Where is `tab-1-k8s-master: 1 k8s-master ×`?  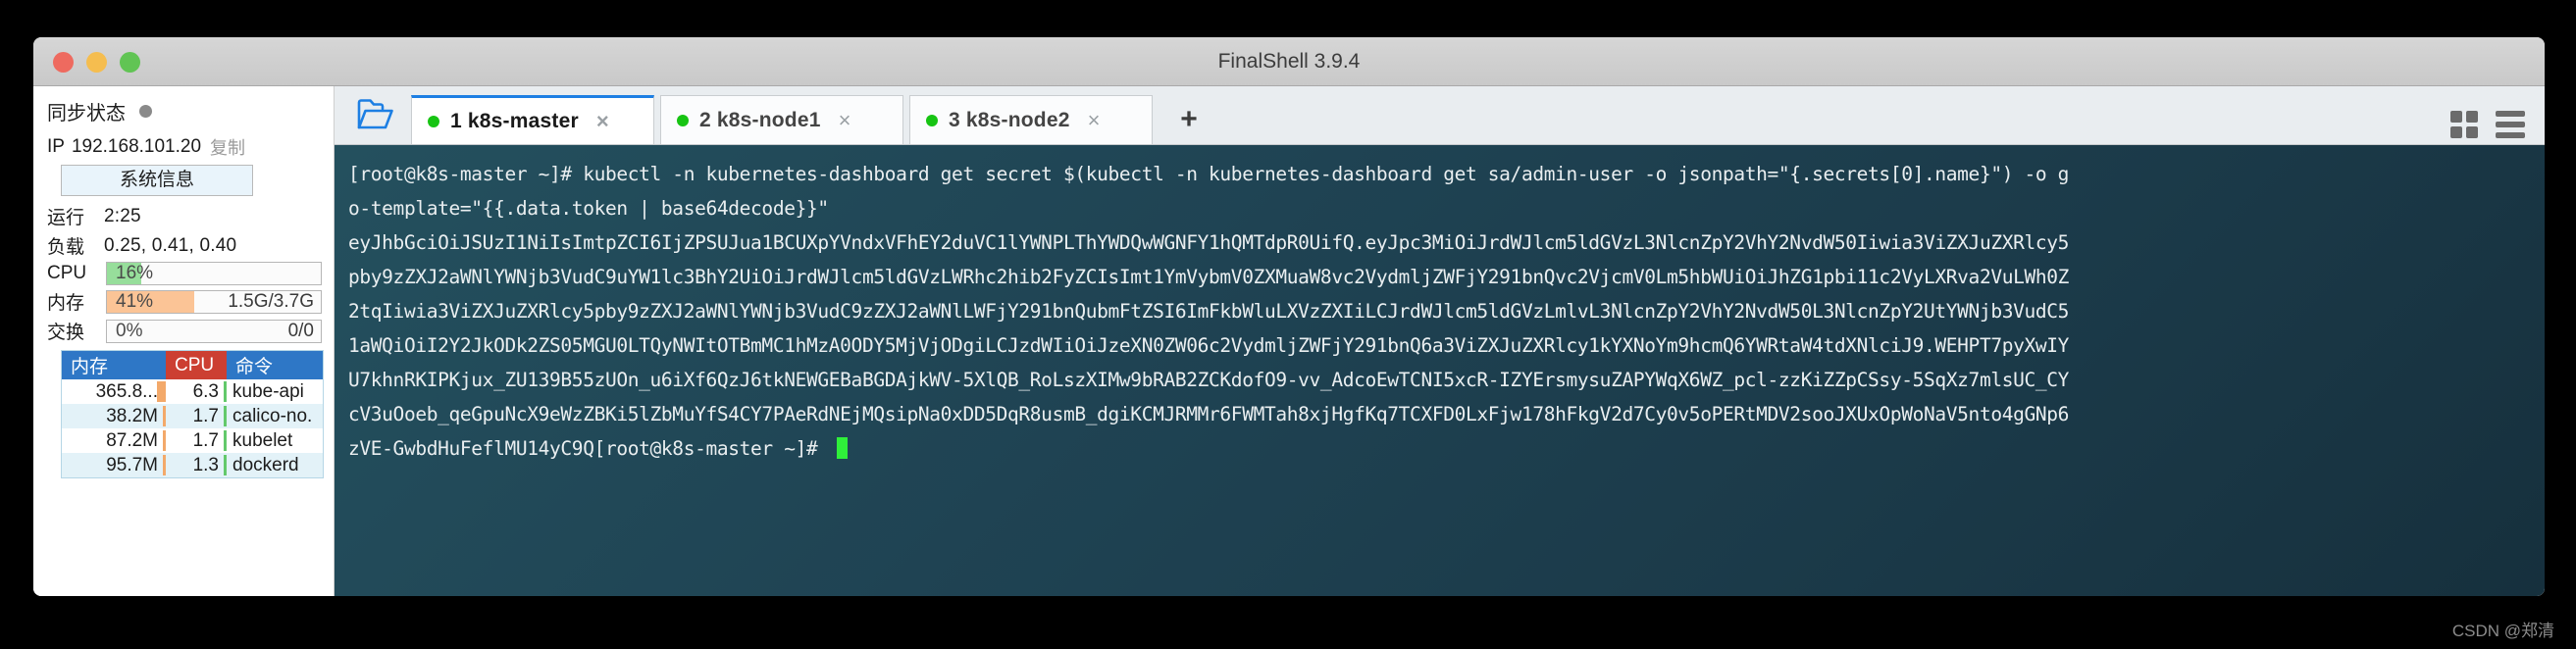 tab-1-k8s-master: 1 k8s-master × is located at coordinates (532, 119).